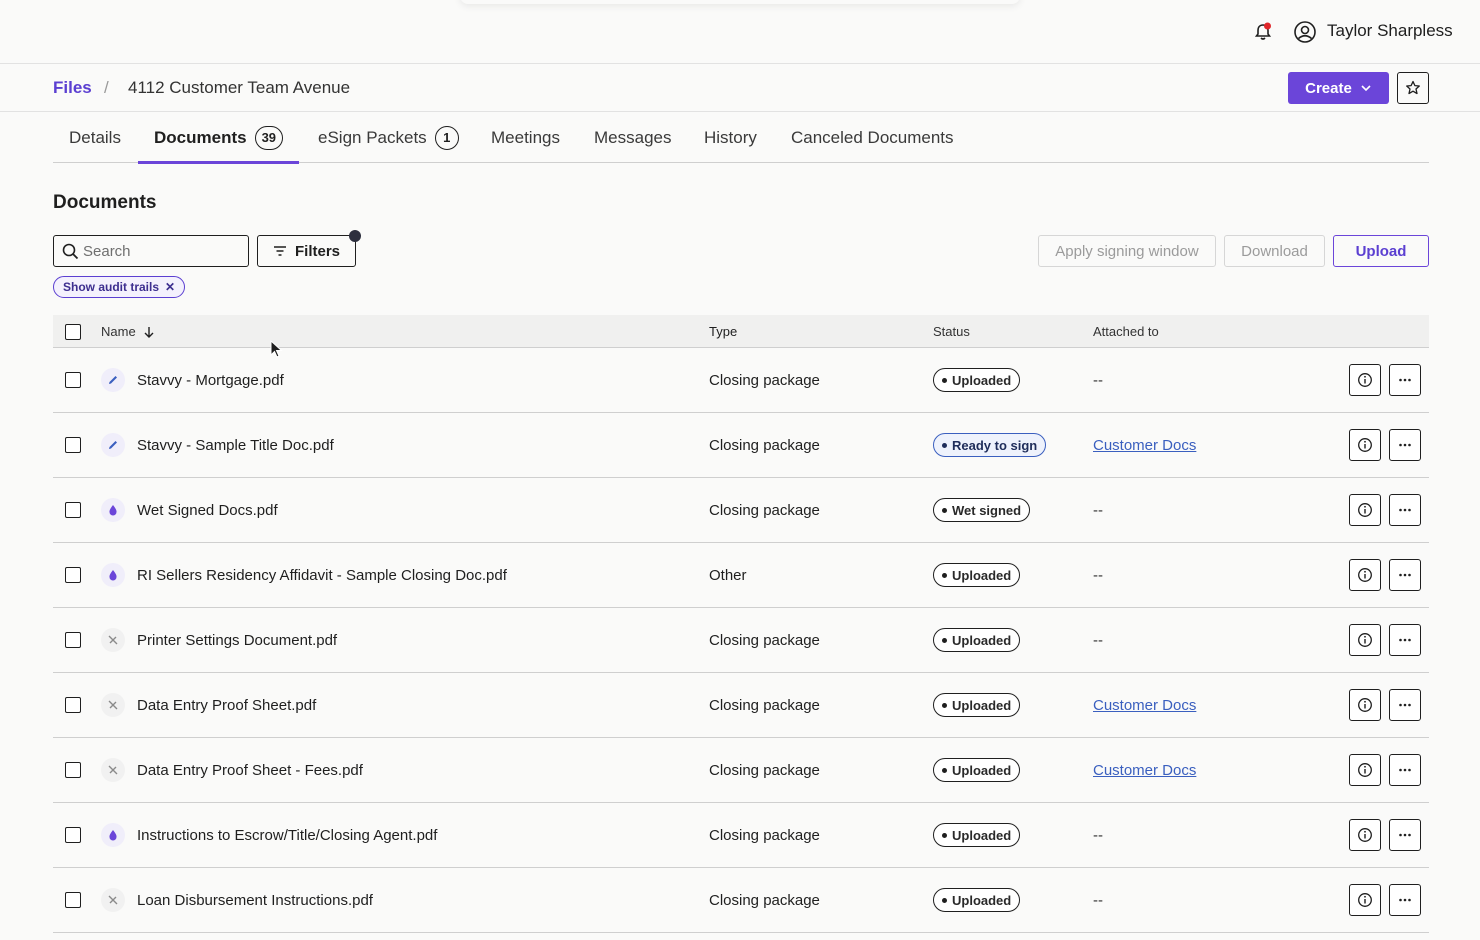  I want to click on search-input, so click(158, 251).